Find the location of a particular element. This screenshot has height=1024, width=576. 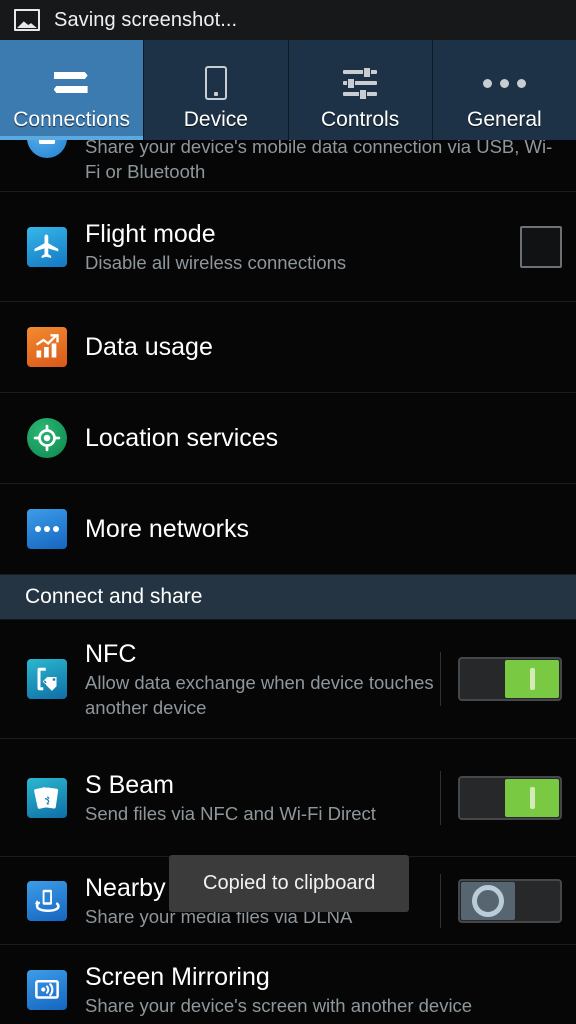

list-item-nfc-title: NFC is located at coordinates (111, 653).